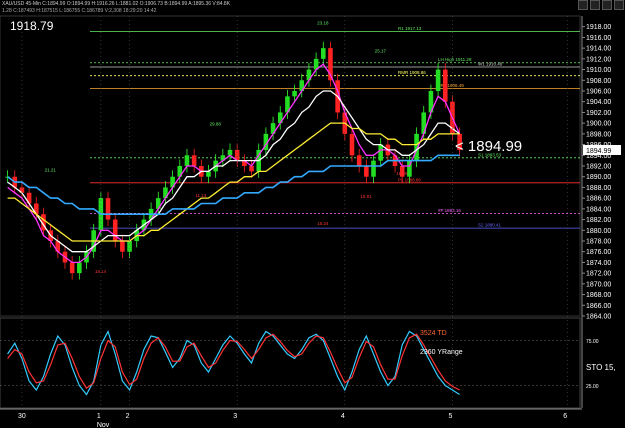 The height and width of the screenshot is (428, 625). What do you see at coordinates (598, 124) in the screenshot?
I see `price-tick-label: 1900.00` at bounding box center [598, 124].